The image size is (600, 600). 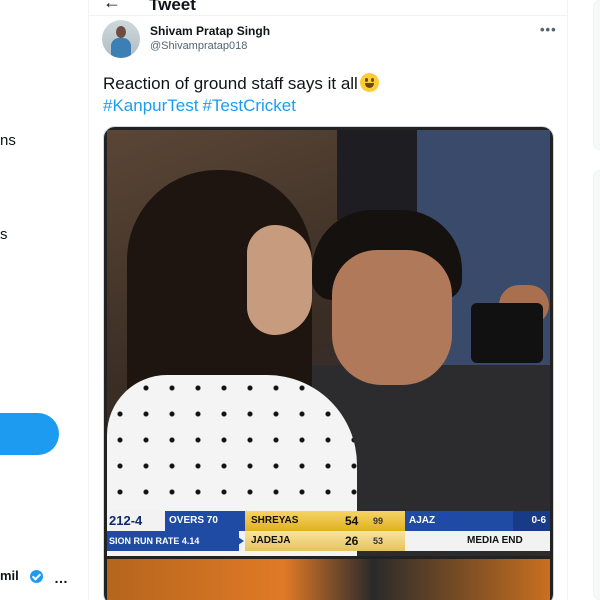 I want to click on hashtag-link: #KanpurTest, so click(x=150, y=105).